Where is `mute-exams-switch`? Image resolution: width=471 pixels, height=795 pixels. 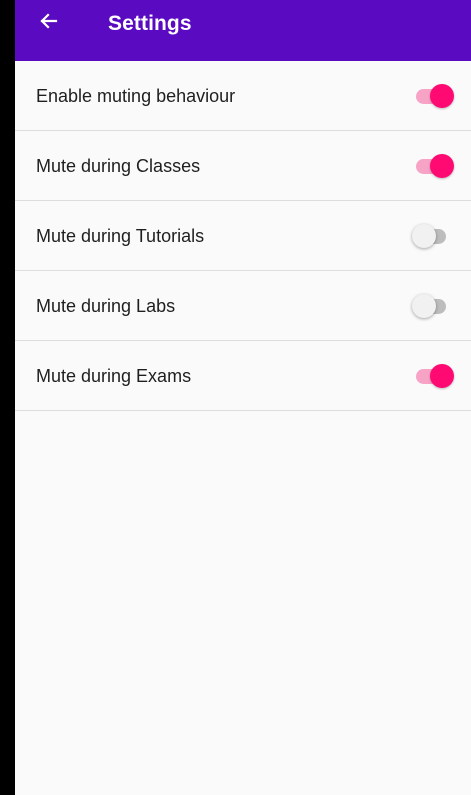 mute-exams-switch is located at coordinates (436, 376).